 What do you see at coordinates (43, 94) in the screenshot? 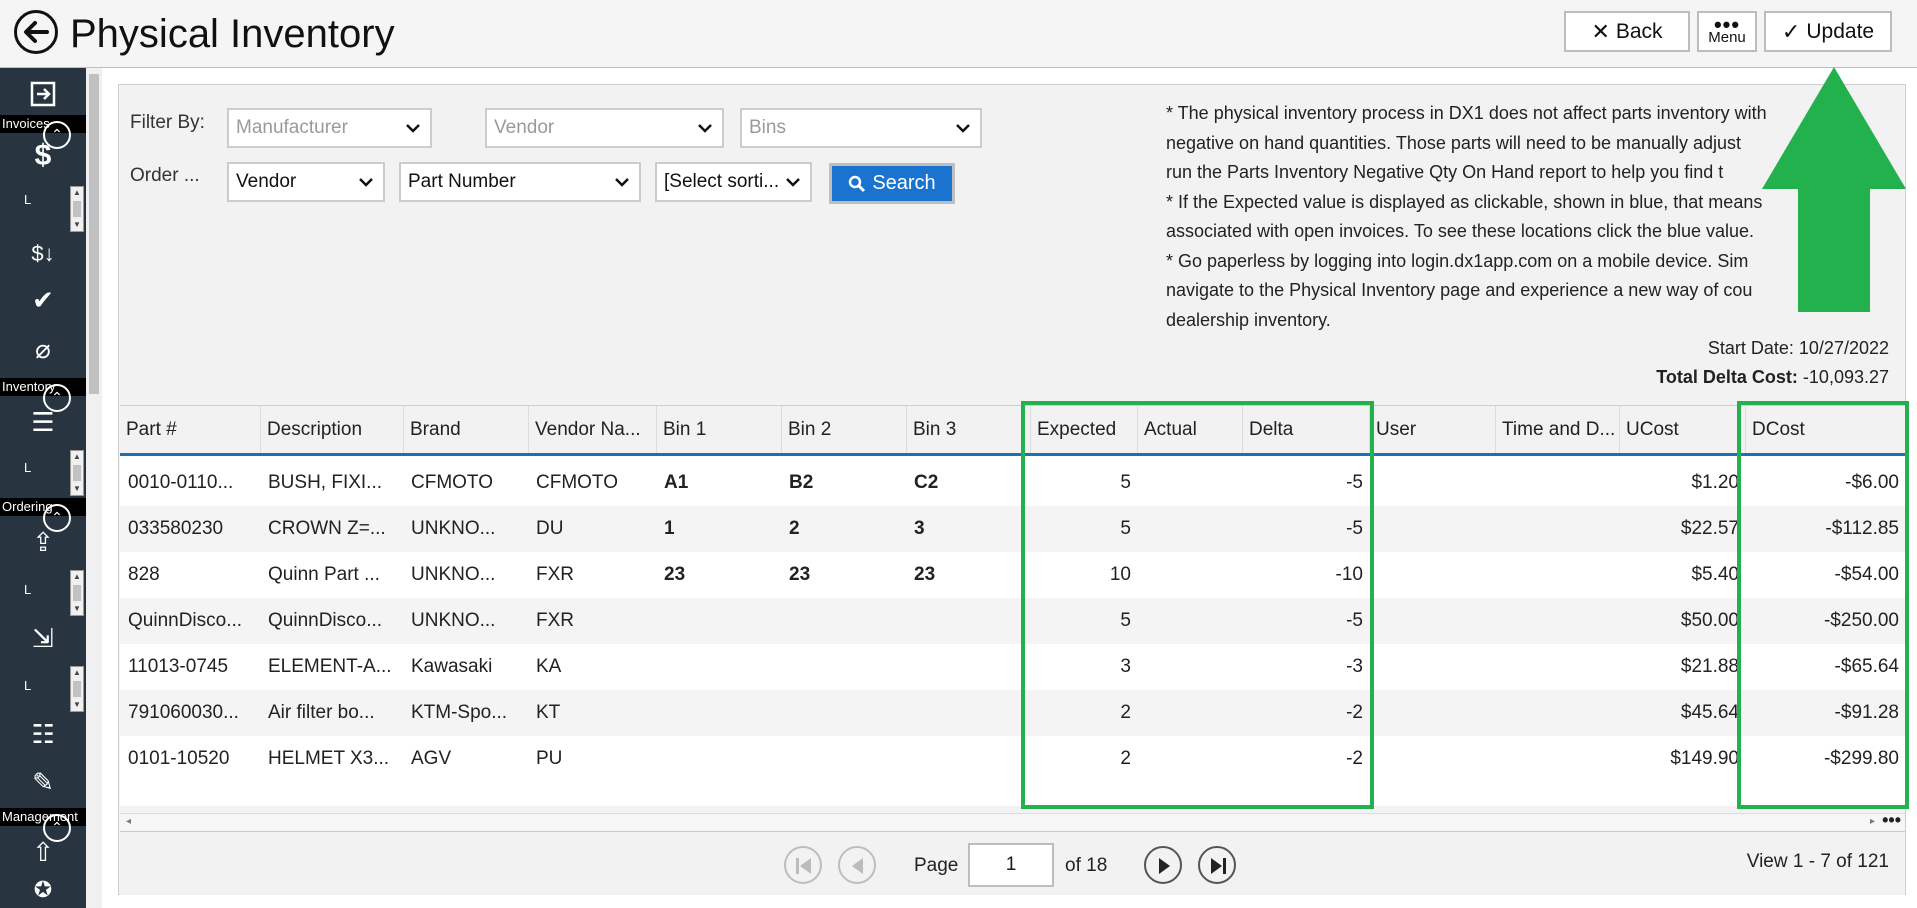
I see `sign-out-icon` at bounding box center [43, 94].